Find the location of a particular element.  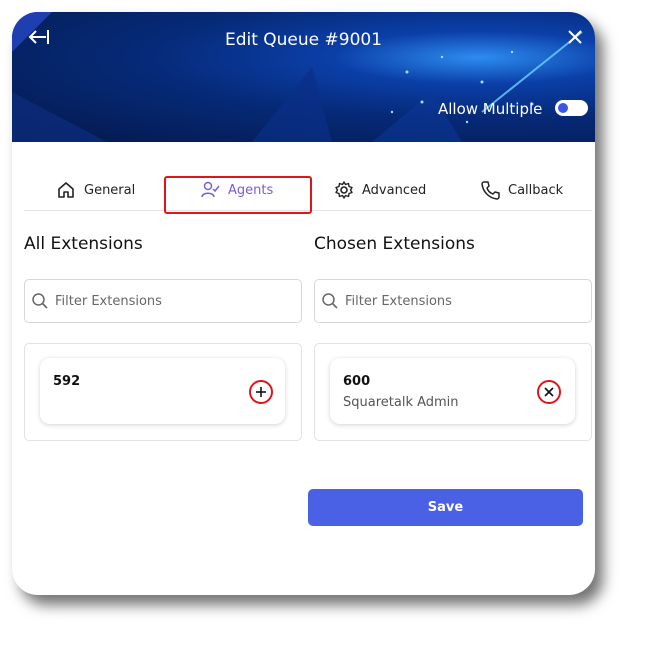

home-icon is located at coordinates (66, 190).